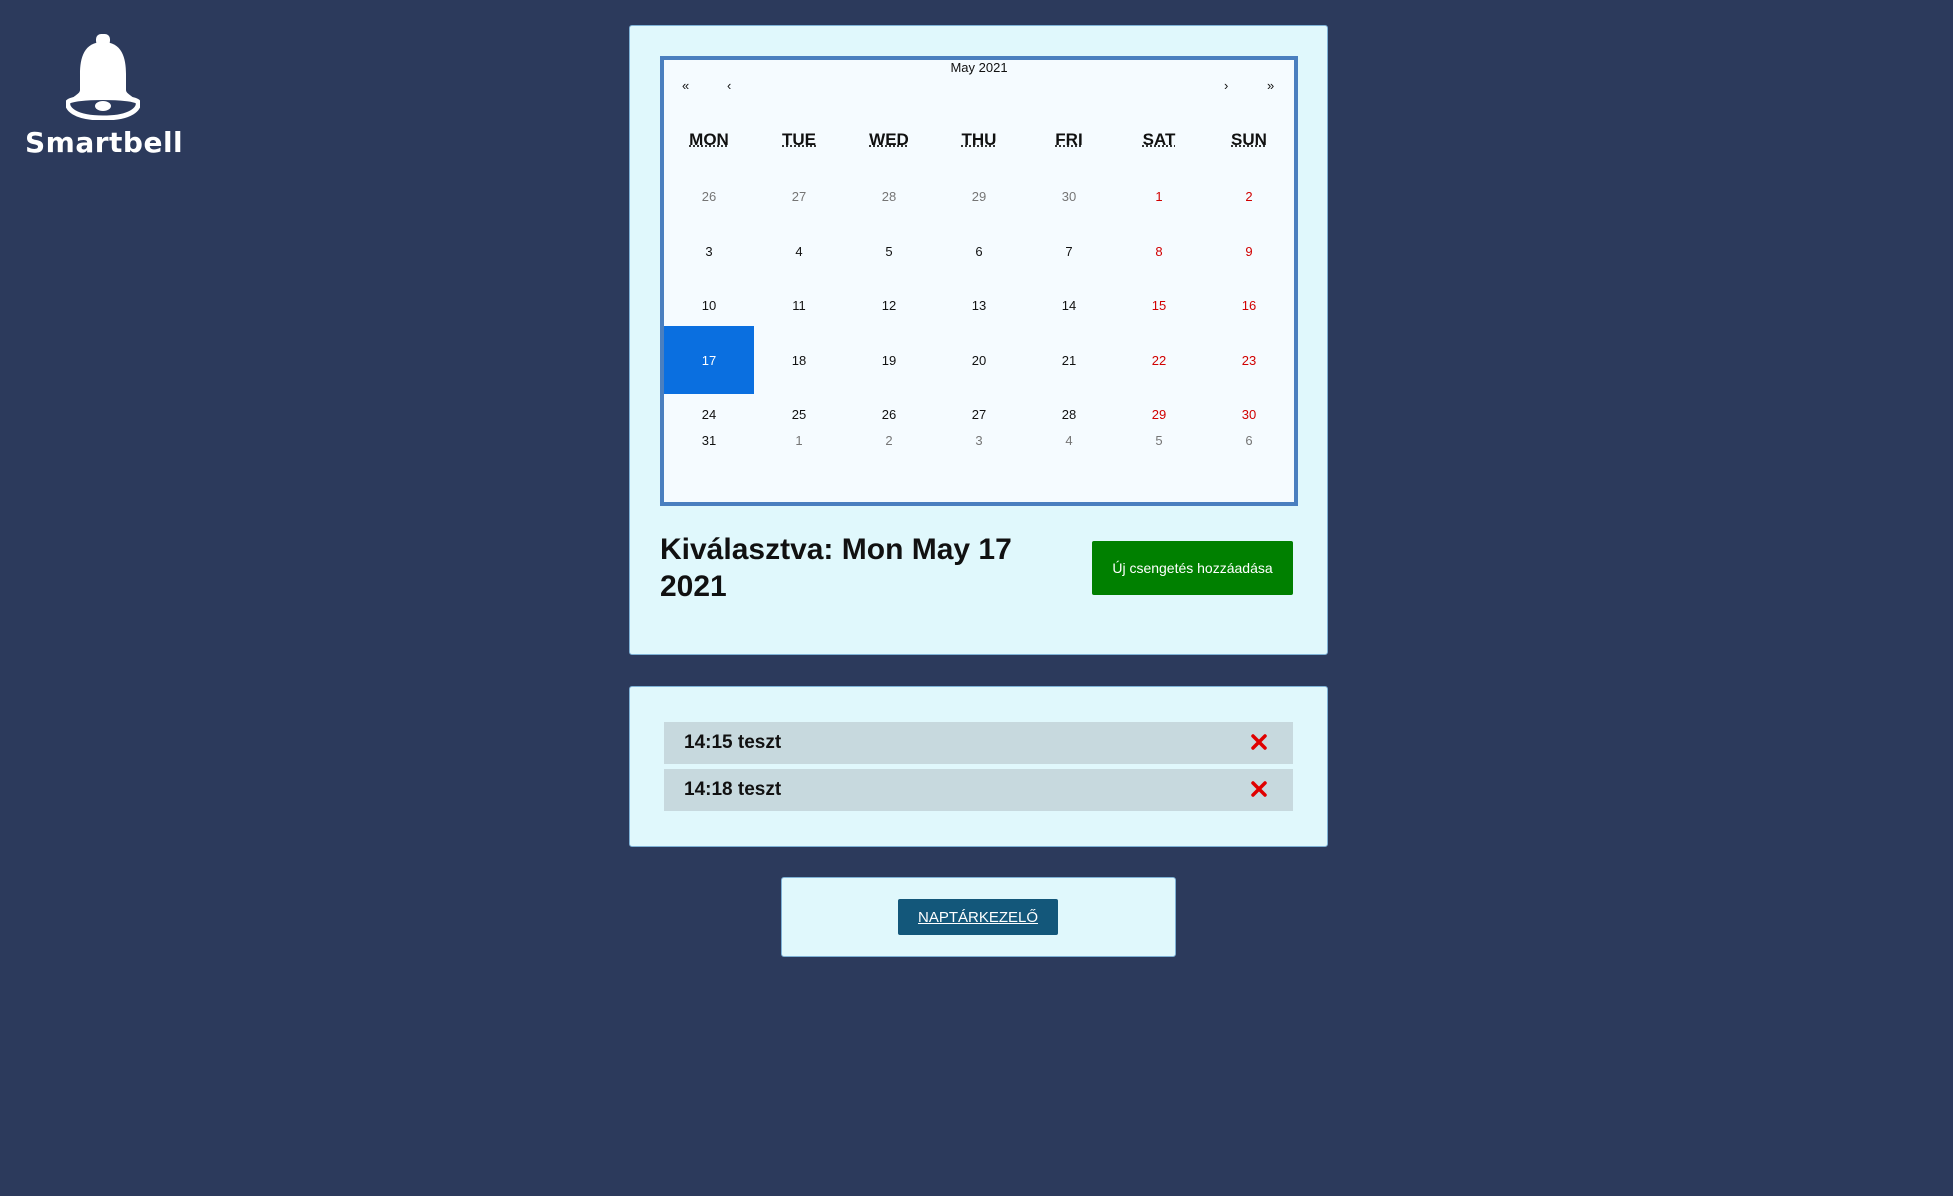 This screenshot has height=1196, width=1953. What do you see at coordinates (685, 85) in the screenshot?
I see `prev-year-button: «` at bounding box center [685, 85].